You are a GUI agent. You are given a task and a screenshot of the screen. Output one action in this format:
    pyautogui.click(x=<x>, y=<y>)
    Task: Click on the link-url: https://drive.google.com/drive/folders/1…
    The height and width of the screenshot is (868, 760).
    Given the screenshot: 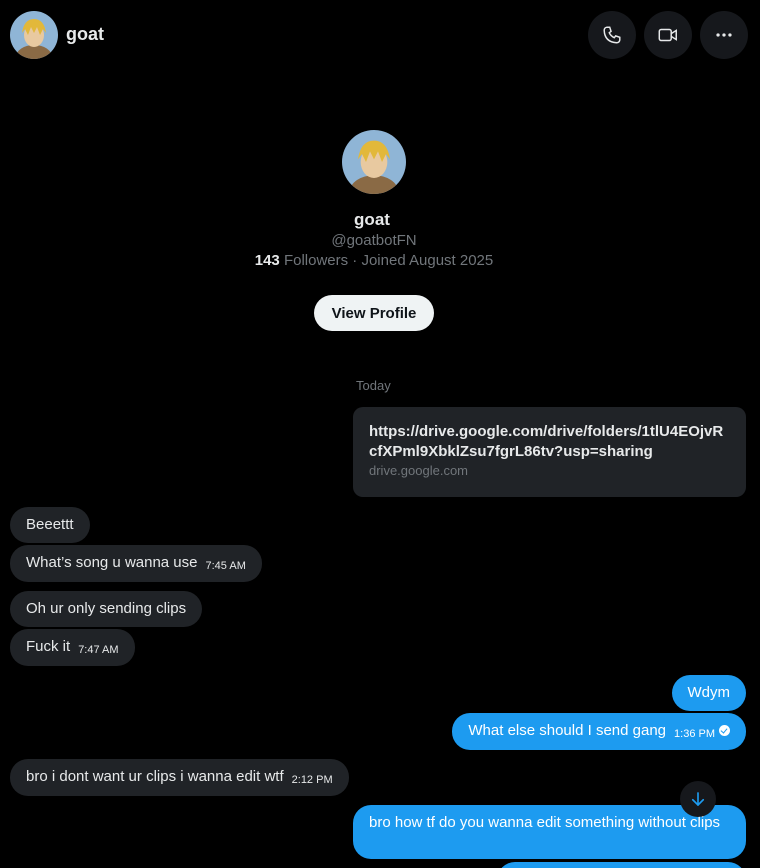 What is the action you would take?
    pyautogui.click(x=549, y=442)
    